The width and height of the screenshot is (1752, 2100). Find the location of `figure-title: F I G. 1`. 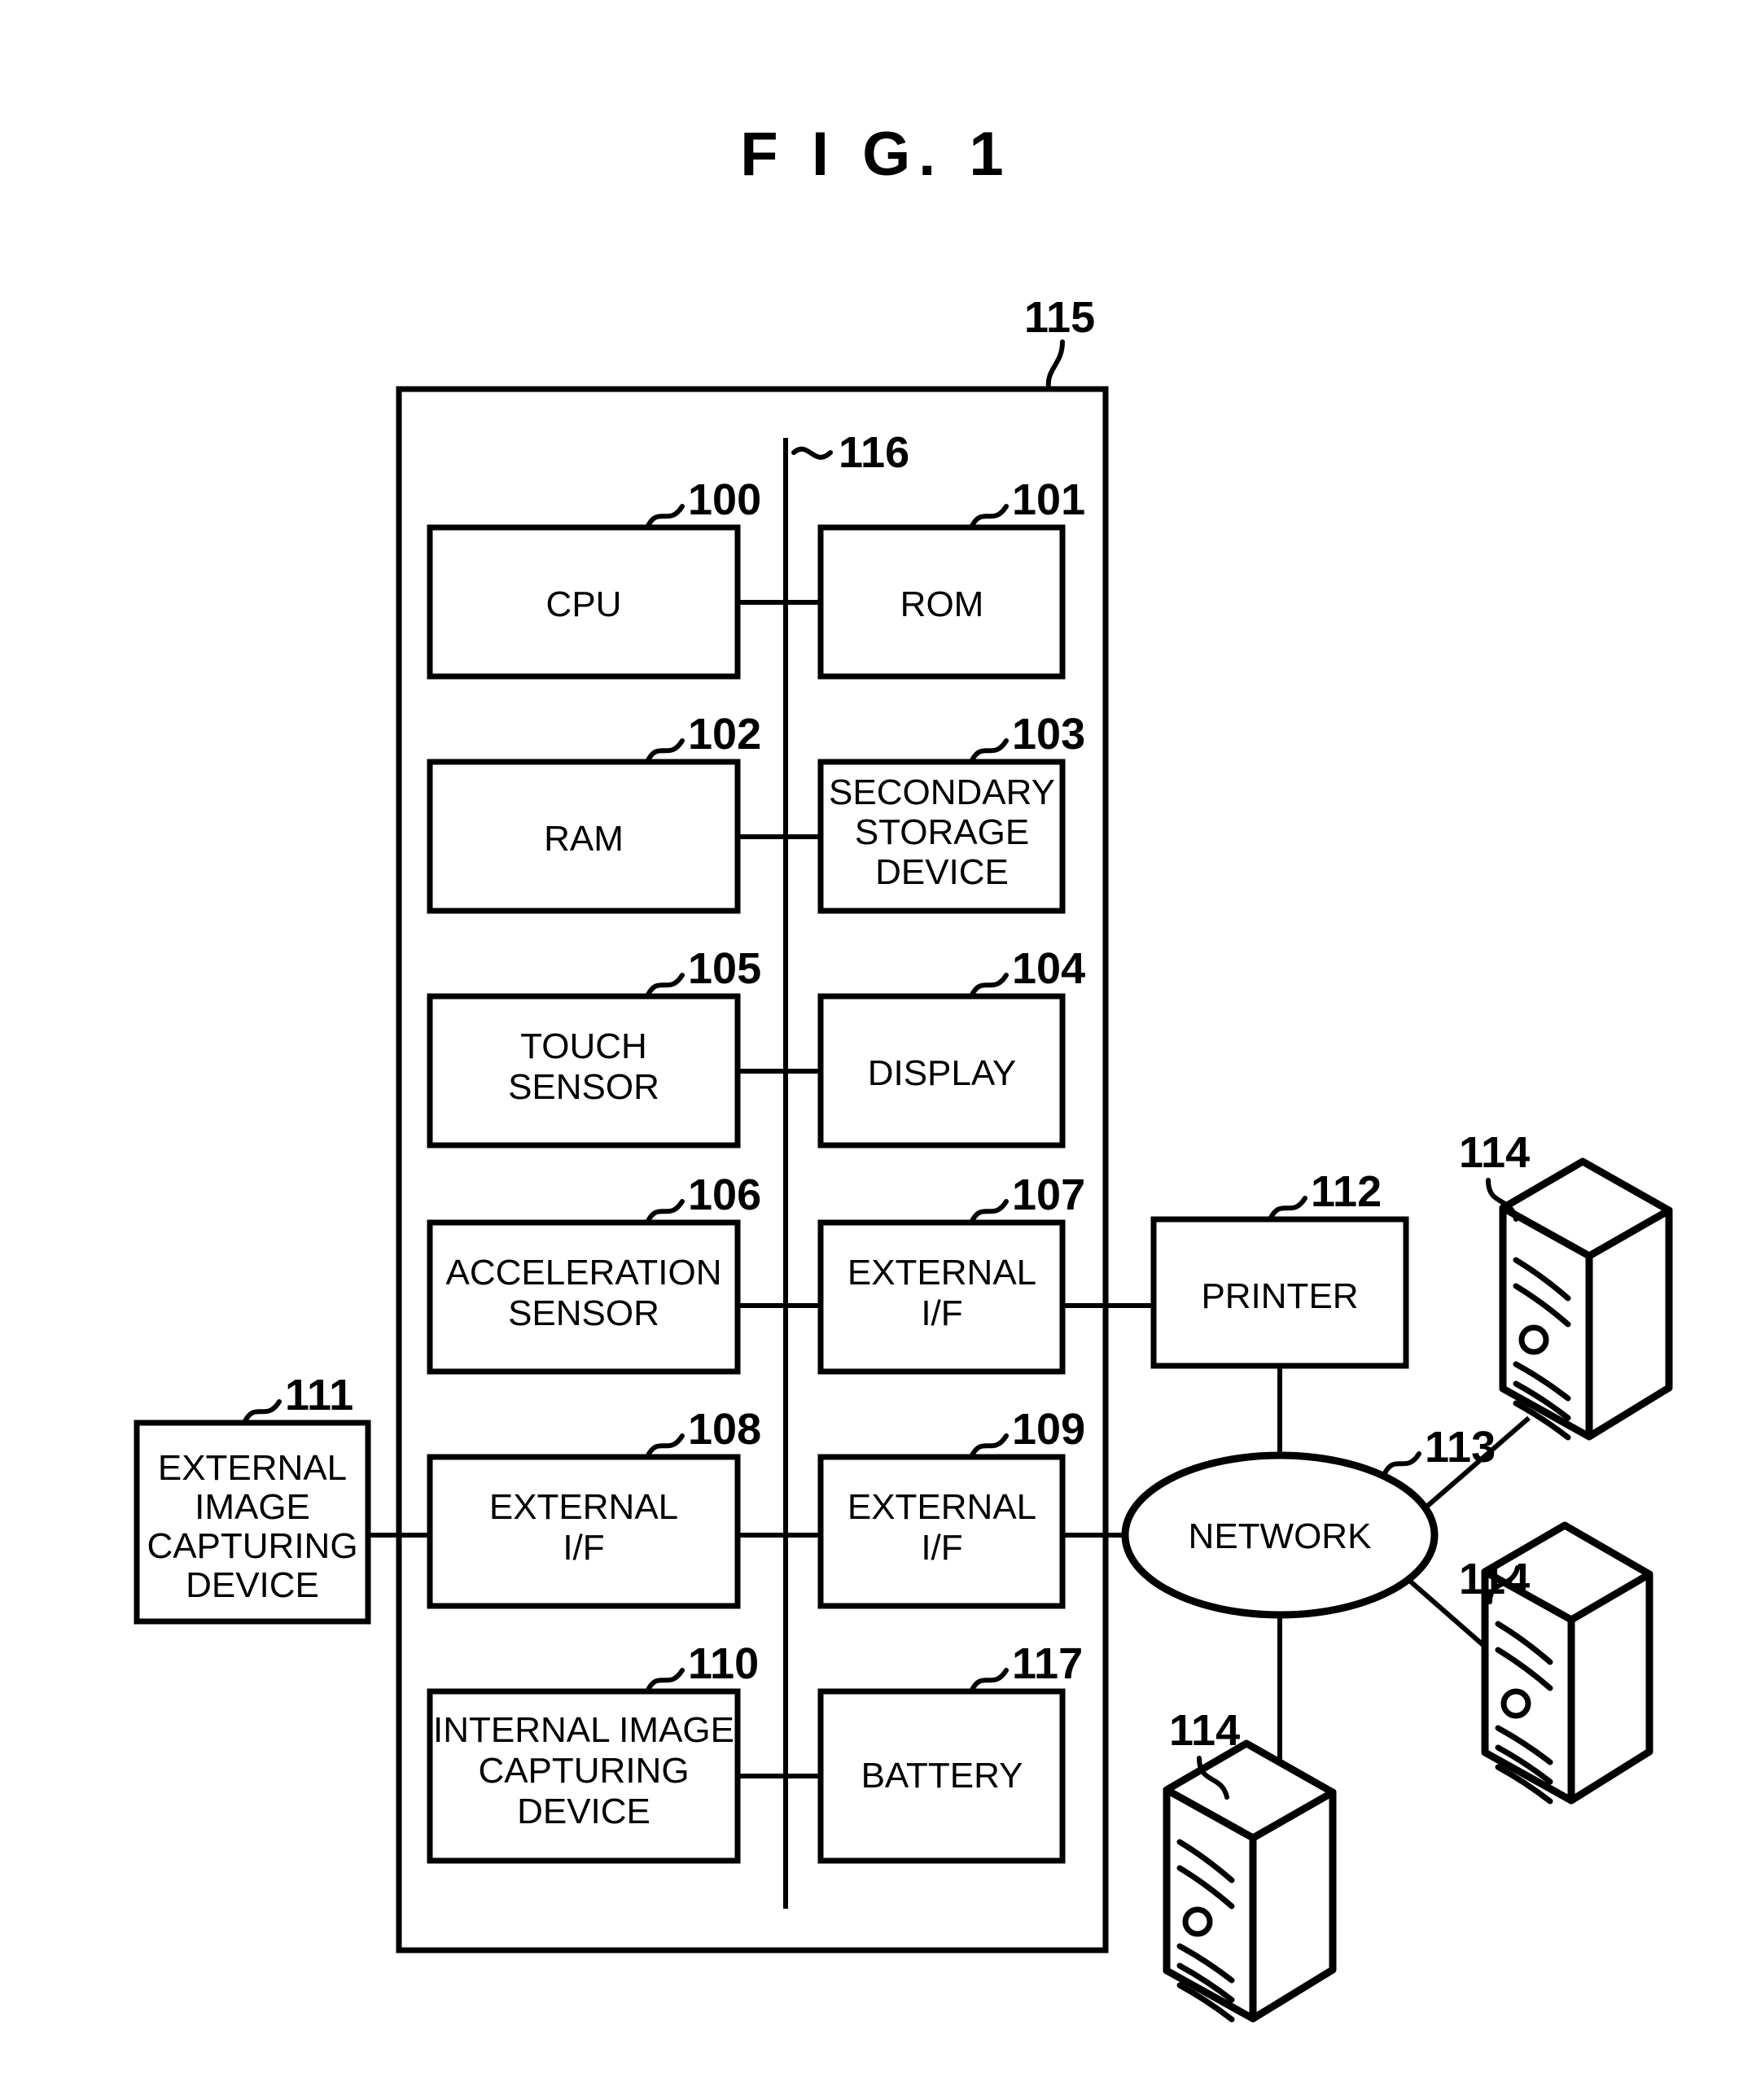

figure-title: F I G. 1 is located at coordinates (875, 154).